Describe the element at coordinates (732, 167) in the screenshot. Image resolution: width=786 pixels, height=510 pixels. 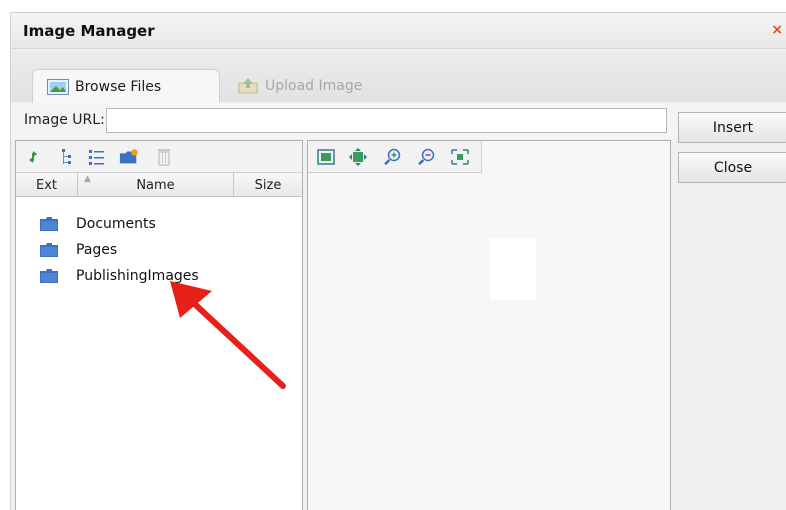
I see `close-button: Close` at that location.